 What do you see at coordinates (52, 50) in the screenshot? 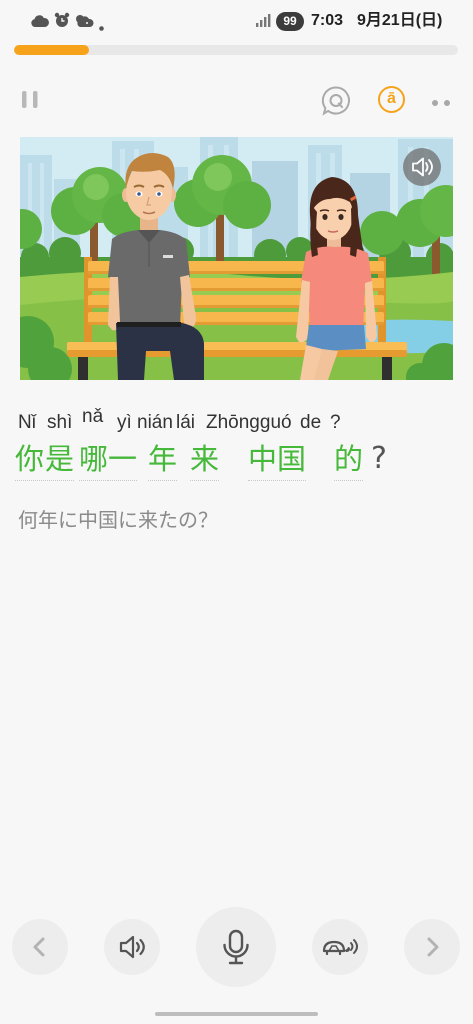
I see `progress-fill` at bounding box center [52, 50].